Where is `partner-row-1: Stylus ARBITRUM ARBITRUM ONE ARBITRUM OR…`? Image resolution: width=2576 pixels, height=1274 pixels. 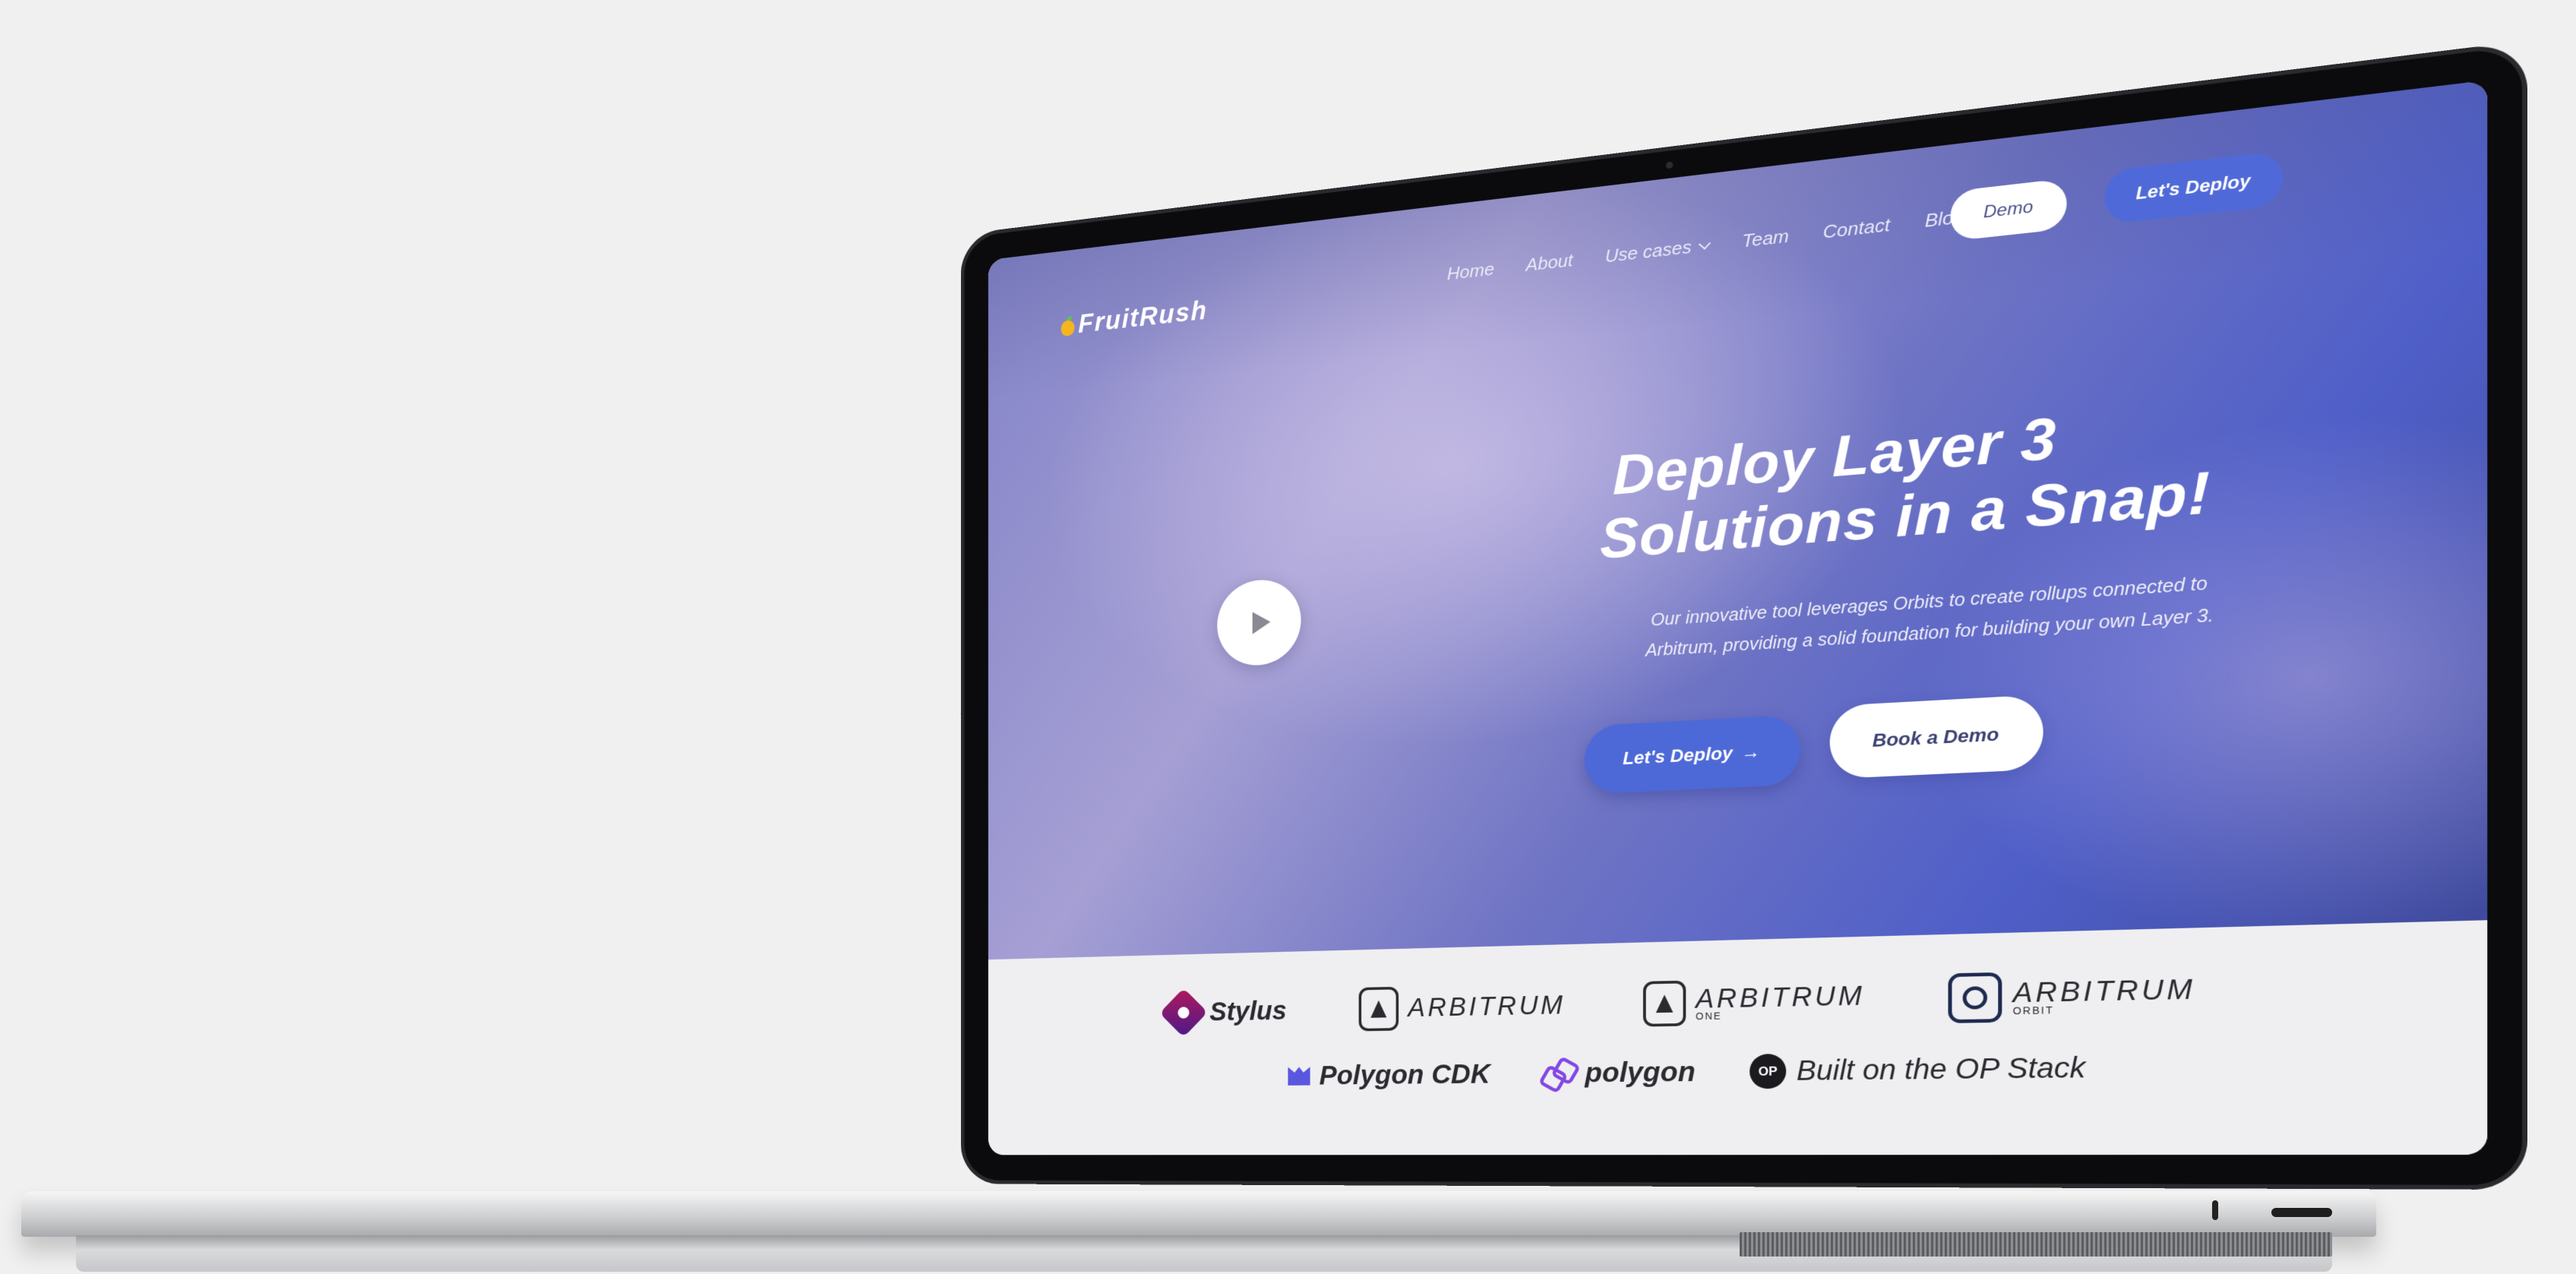 partner-row-1: Stylus ARBITRUM ARBITRUM ONE ARBITRUM OR… is located at coordinates (1681, 1002).